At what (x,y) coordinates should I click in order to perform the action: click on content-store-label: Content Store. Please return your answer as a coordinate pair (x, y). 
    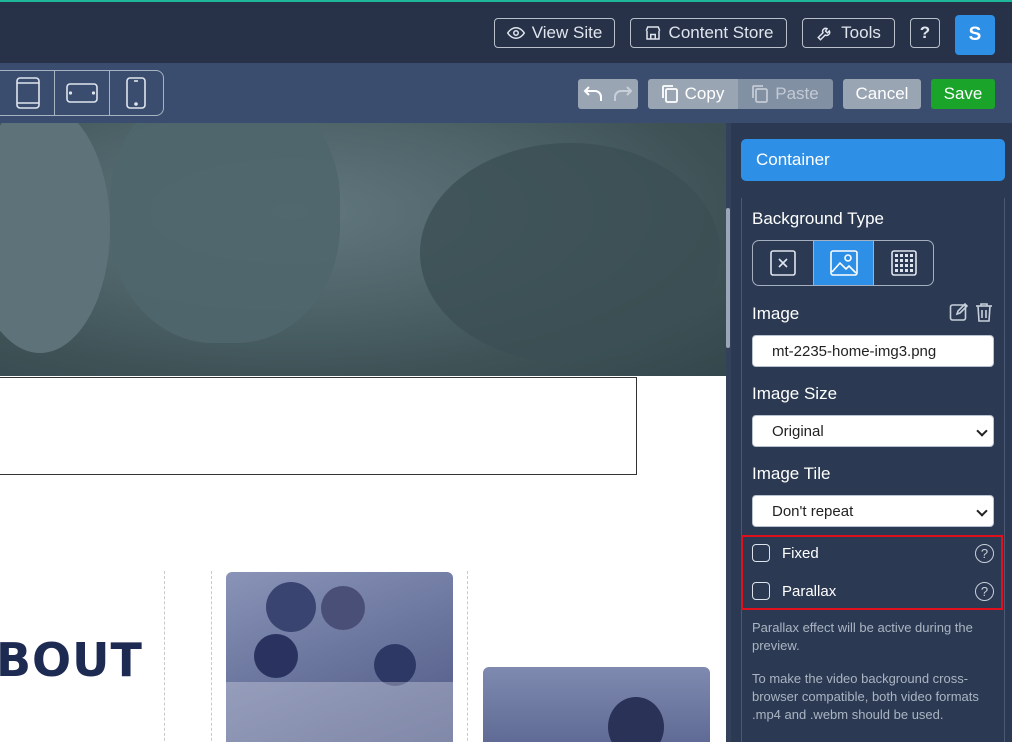
    Looking at the image, I should click on (721, 32).